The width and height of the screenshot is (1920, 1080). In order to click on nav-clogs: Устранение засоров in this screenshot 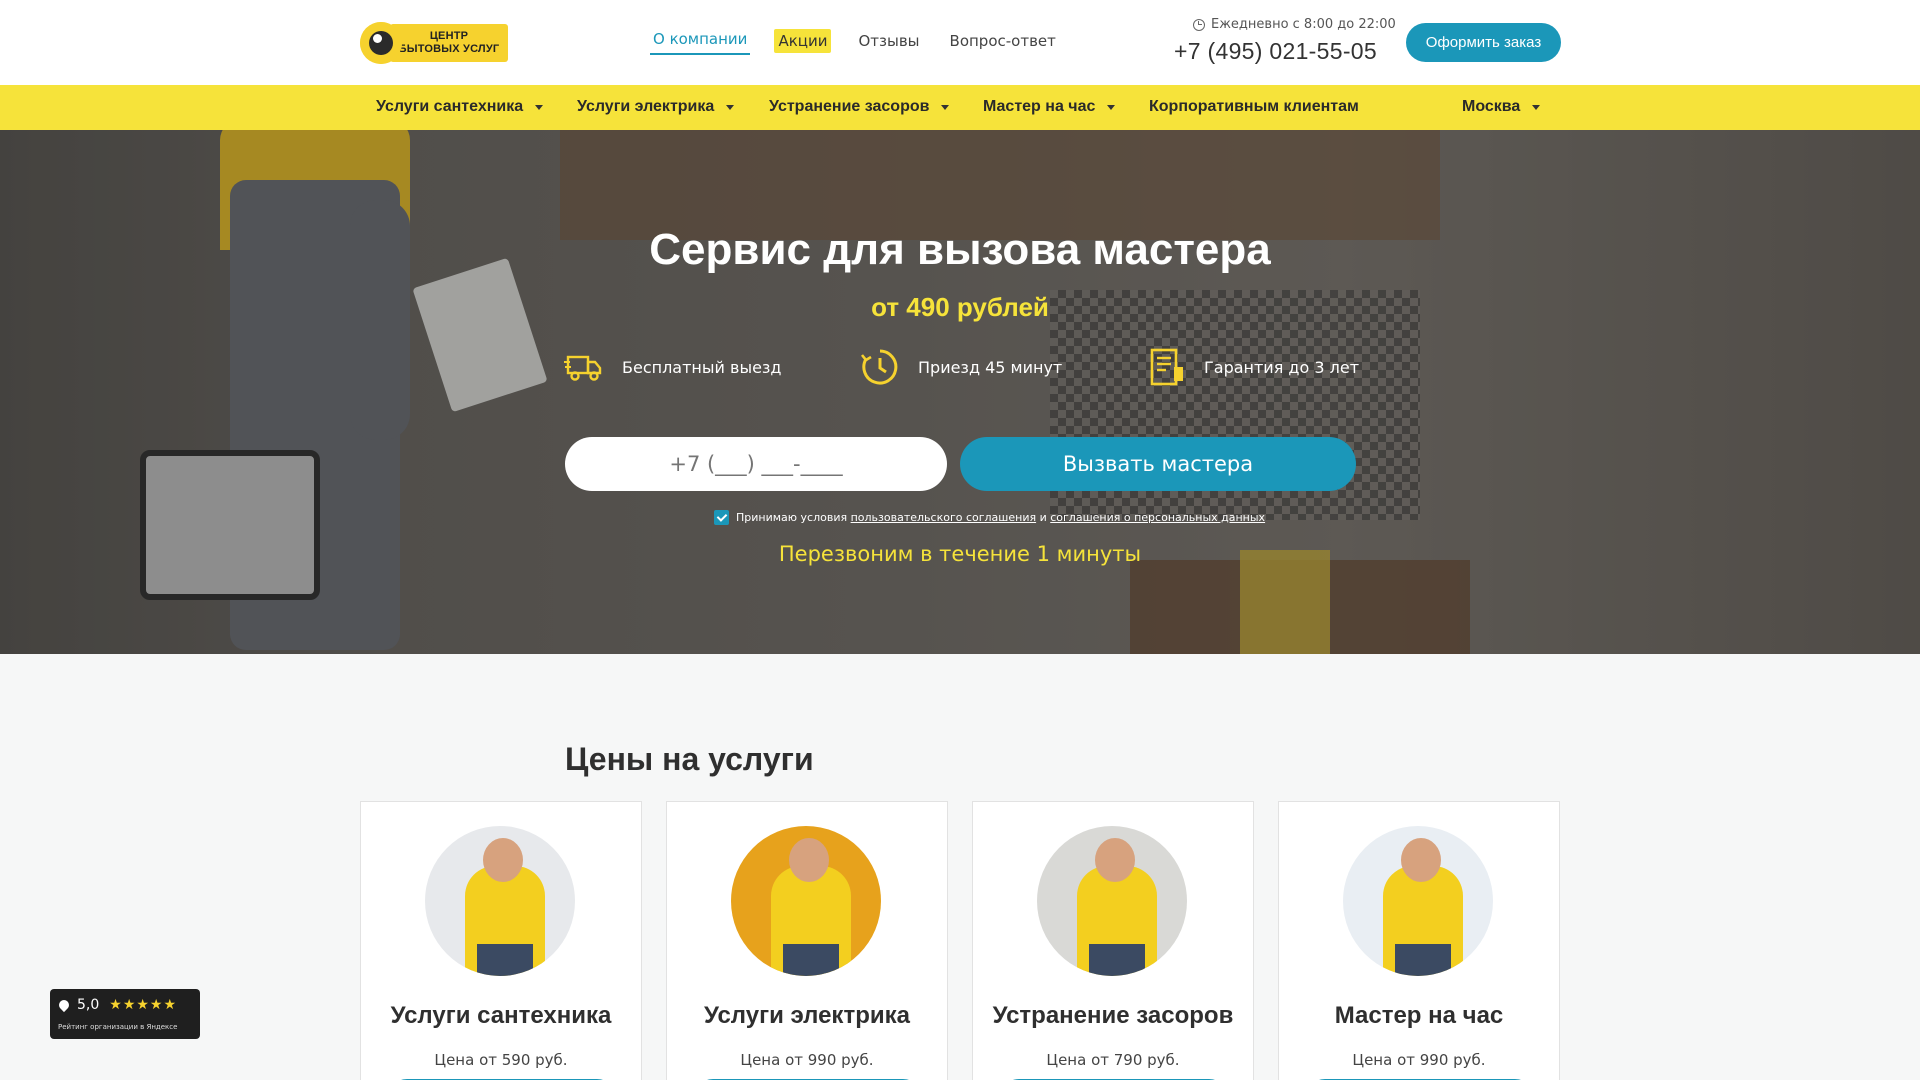, I will do `click(859, 107)`.